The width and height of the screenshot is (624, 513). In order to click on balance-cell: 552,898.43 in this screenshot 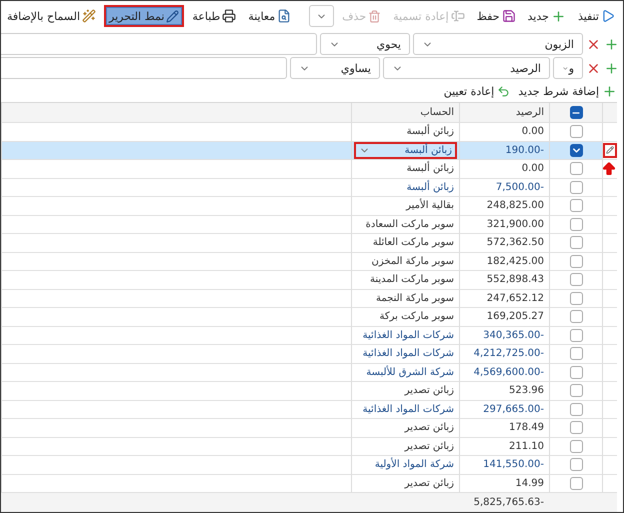, I will do `click(515, 280)`.